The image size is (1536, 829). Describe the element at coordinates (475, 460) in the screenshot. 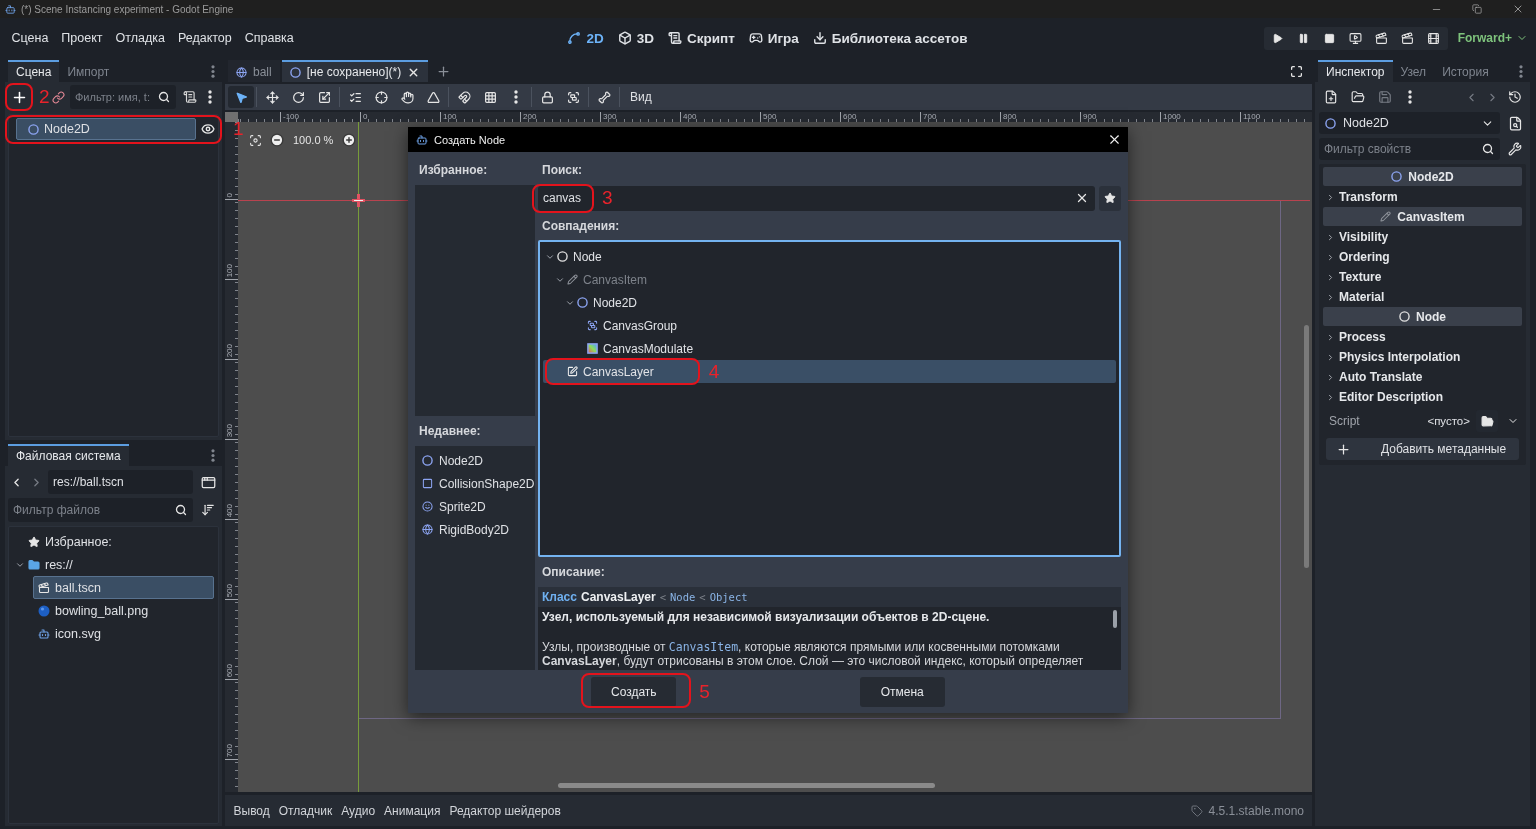

I see `recent-node-item: Node2D` at that location.